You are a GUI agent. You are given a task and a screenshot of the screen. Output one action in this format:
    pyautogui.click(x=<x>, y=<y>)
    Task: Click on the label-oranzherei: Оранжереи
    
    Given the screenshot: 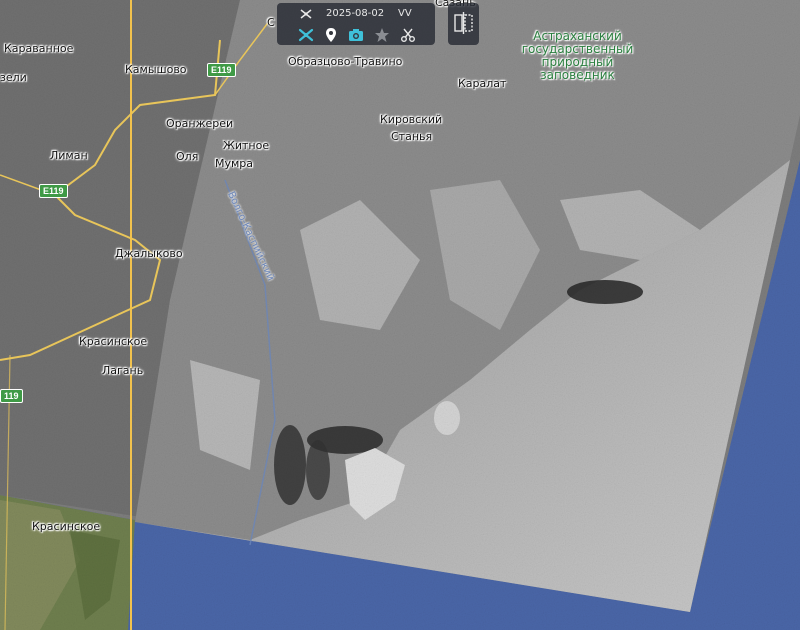 What is the action you would take?
    pyautogui.click(x=200, y=123)
    